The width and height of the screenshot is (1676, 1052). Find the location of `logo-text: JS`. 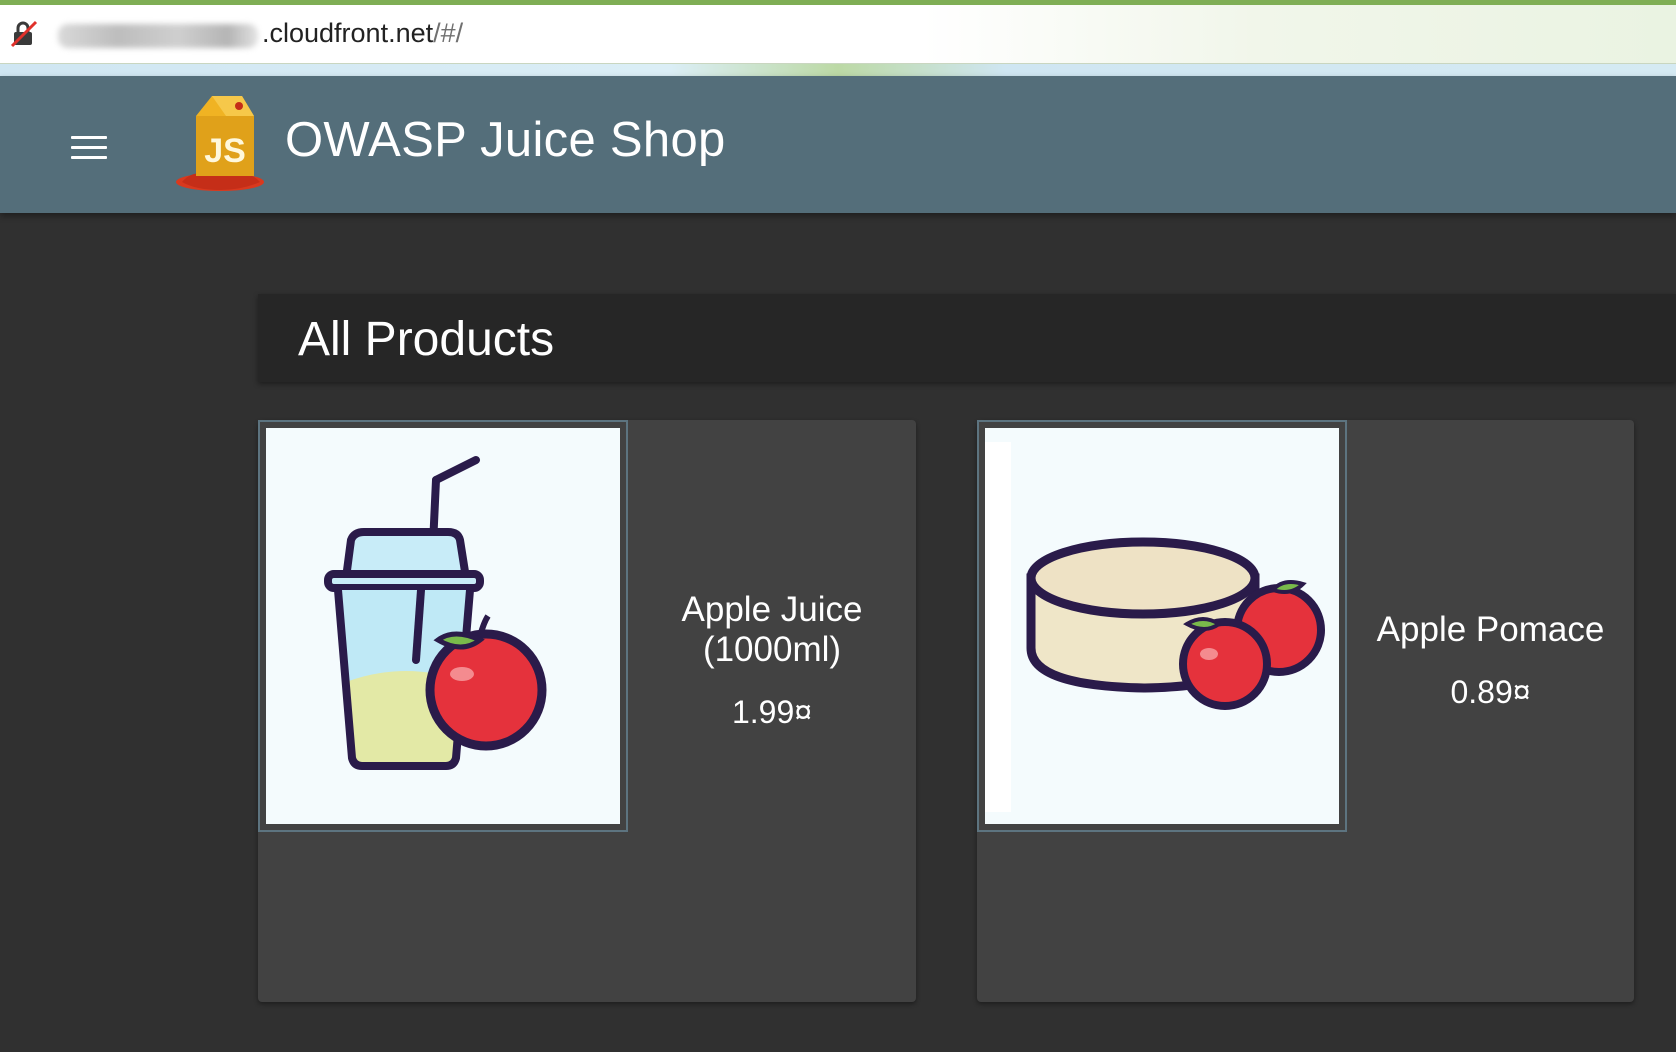

logo-text: JS is located at coordinates (225, 151).